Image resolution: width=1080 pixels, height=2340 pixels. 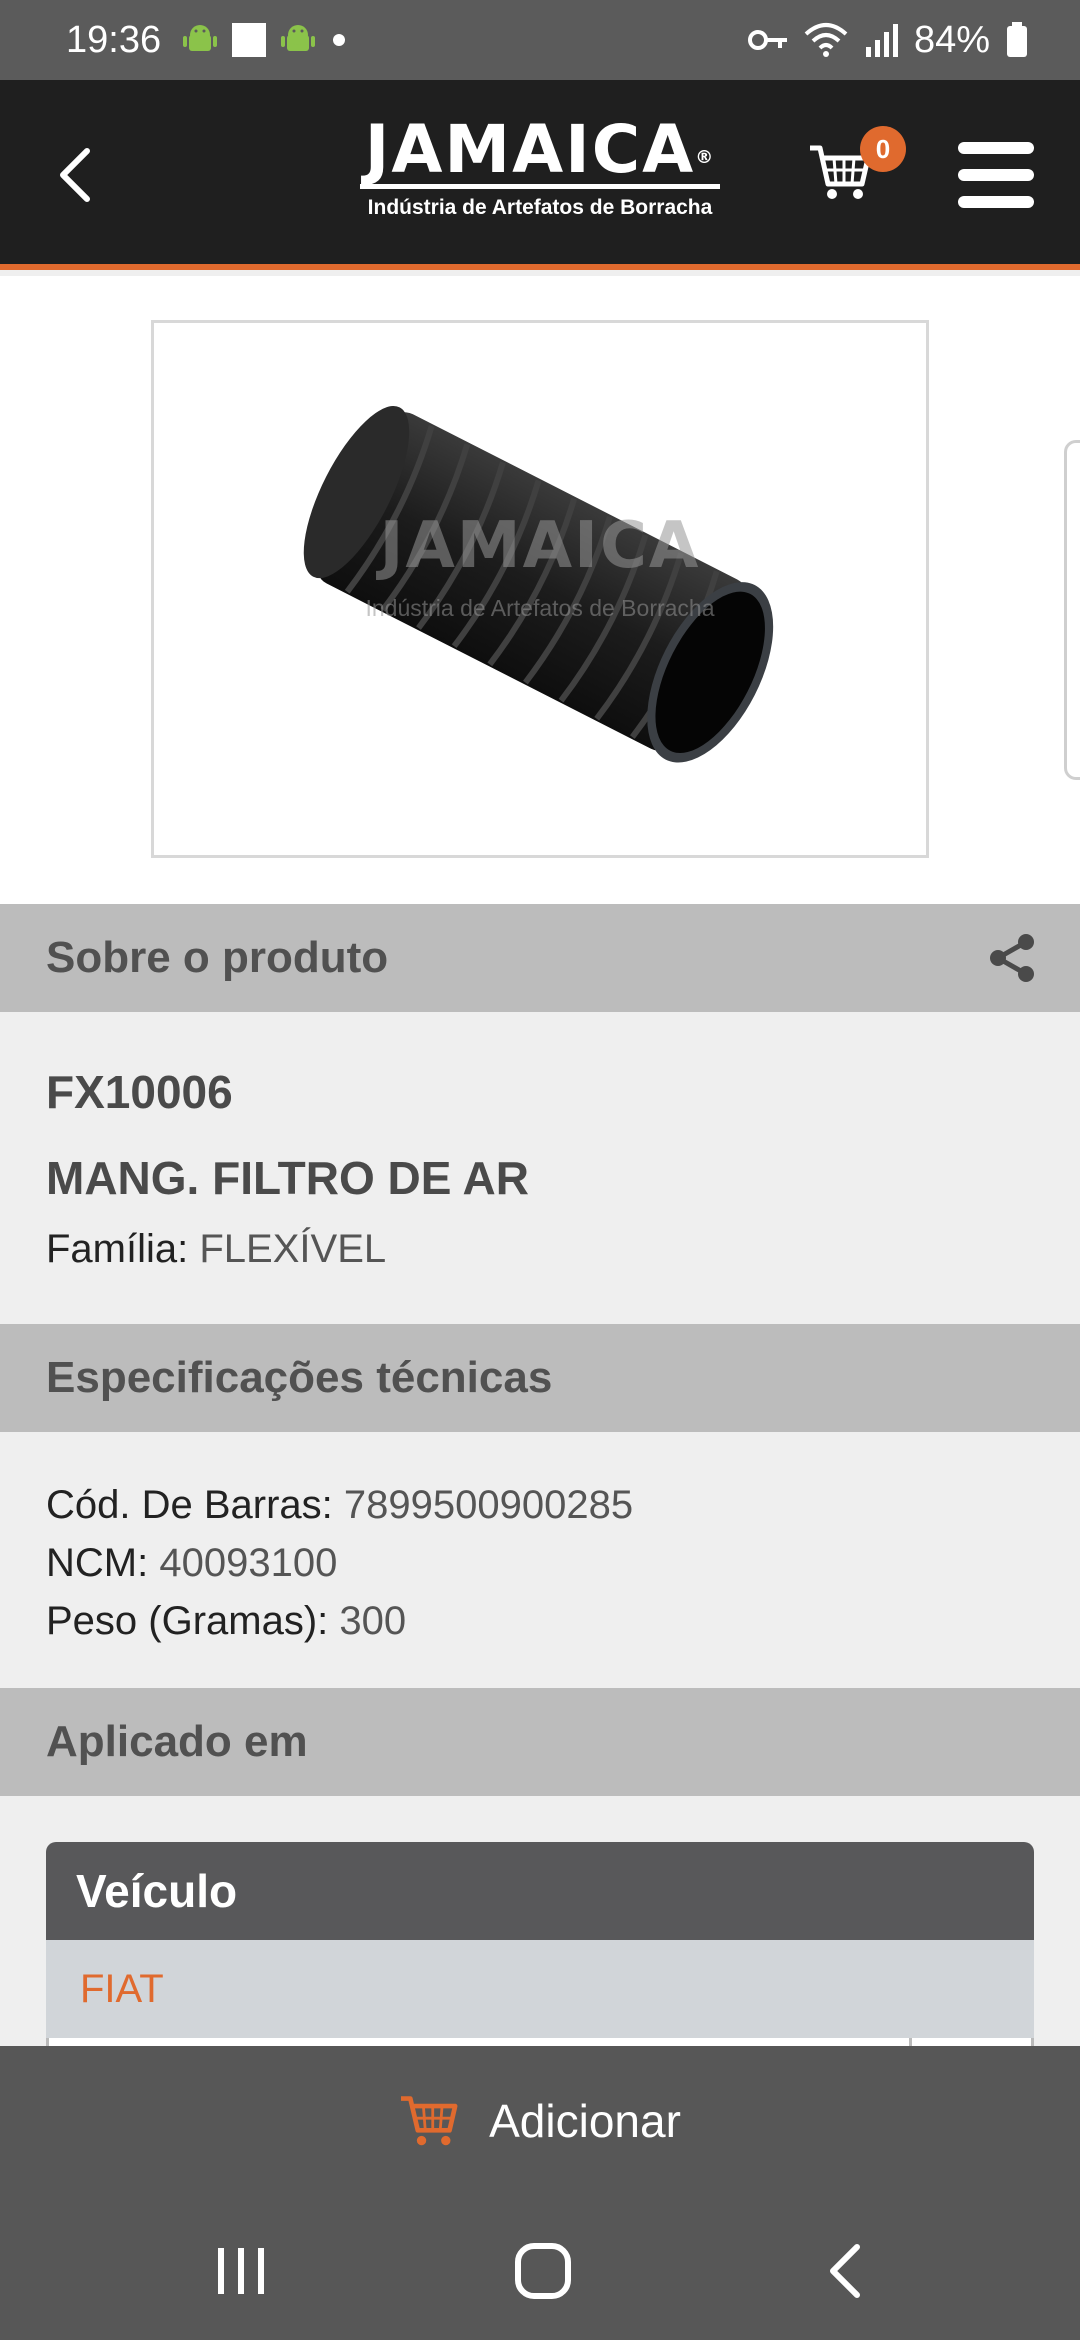 I want to click on system-back-button, so click(x=845, y=2271).